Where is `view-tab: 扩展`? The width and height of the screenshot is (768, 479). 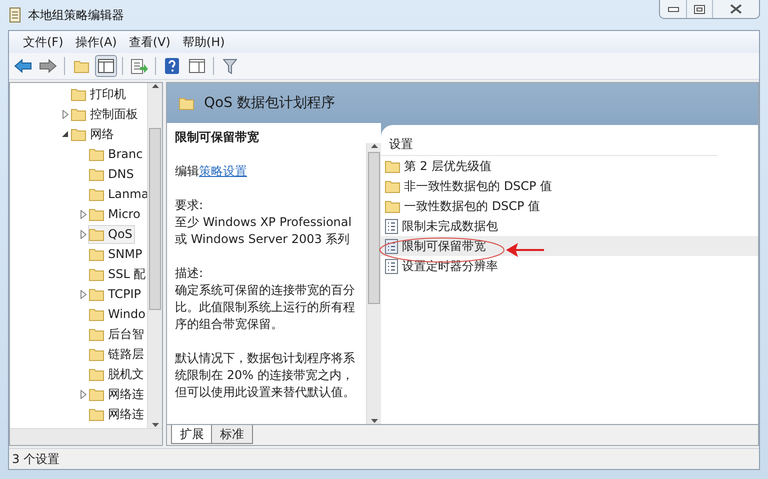
view-tab: 扩展 is located at coordinates (192, 434).